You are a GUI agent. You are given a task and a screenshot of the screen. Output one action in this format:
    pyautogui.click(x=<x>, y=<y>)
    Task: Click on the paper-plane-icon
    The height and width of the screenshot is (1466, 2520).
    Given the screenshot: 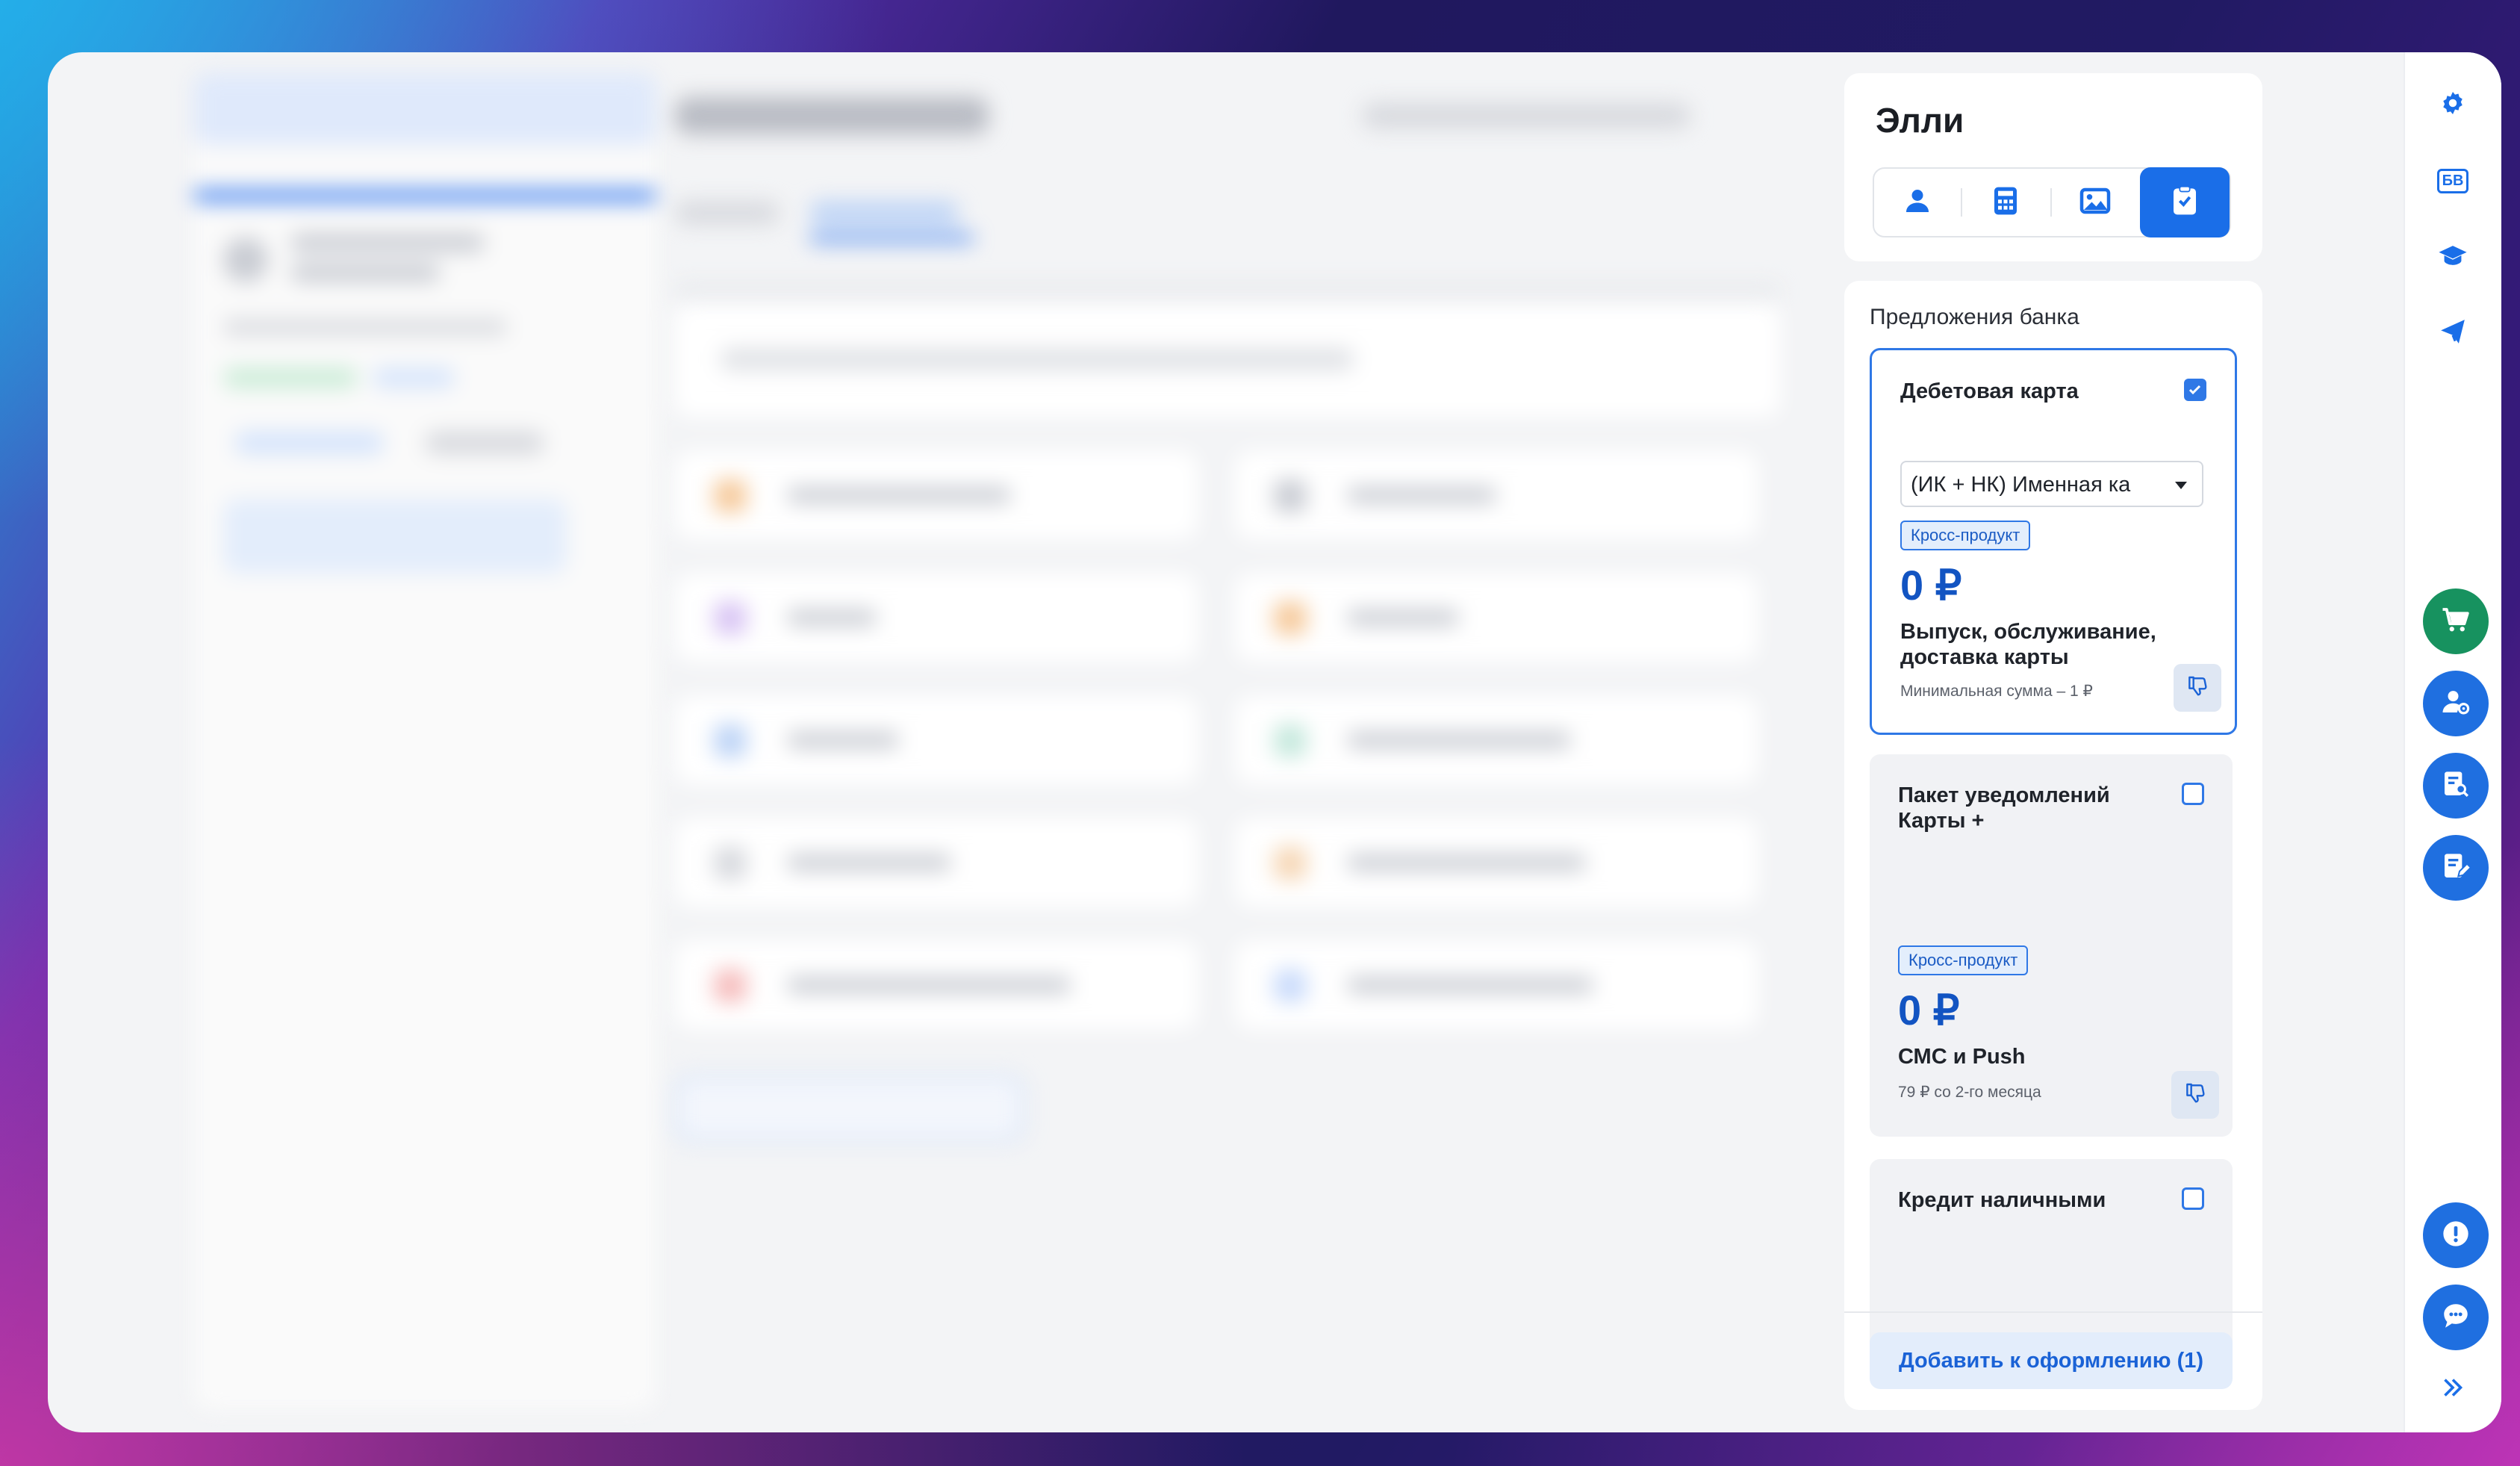 What is the action you would take?
    pyautogui.click(x=2453, y=333)
    